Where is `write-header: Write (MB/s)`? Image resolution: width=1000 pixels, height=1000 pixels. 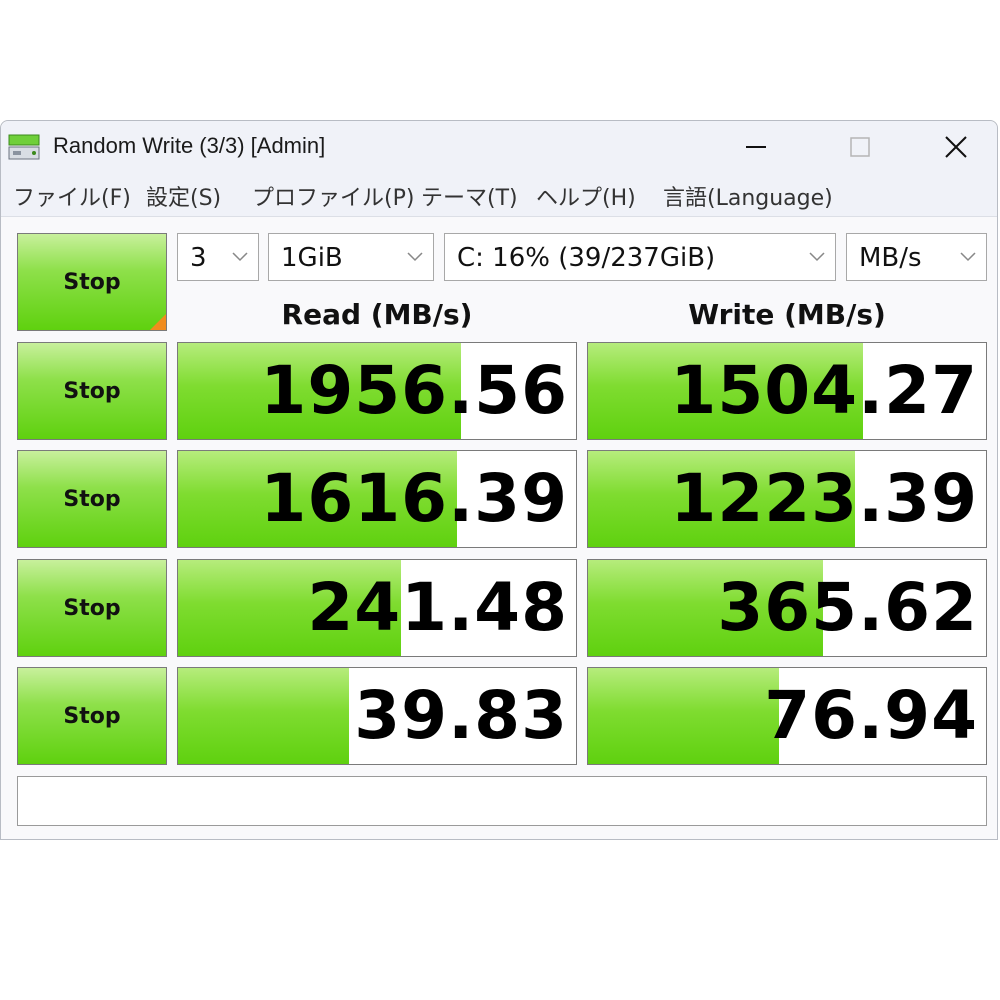
write-header: Write (MB/s) is located at coordinates (787, 314).